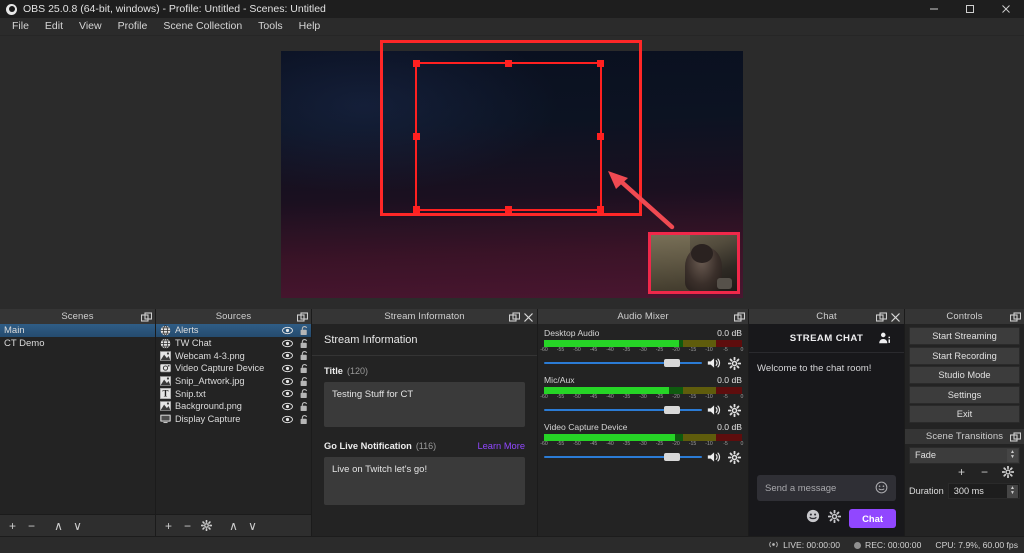  I want to click on minimize-icon, so click(934, 9).